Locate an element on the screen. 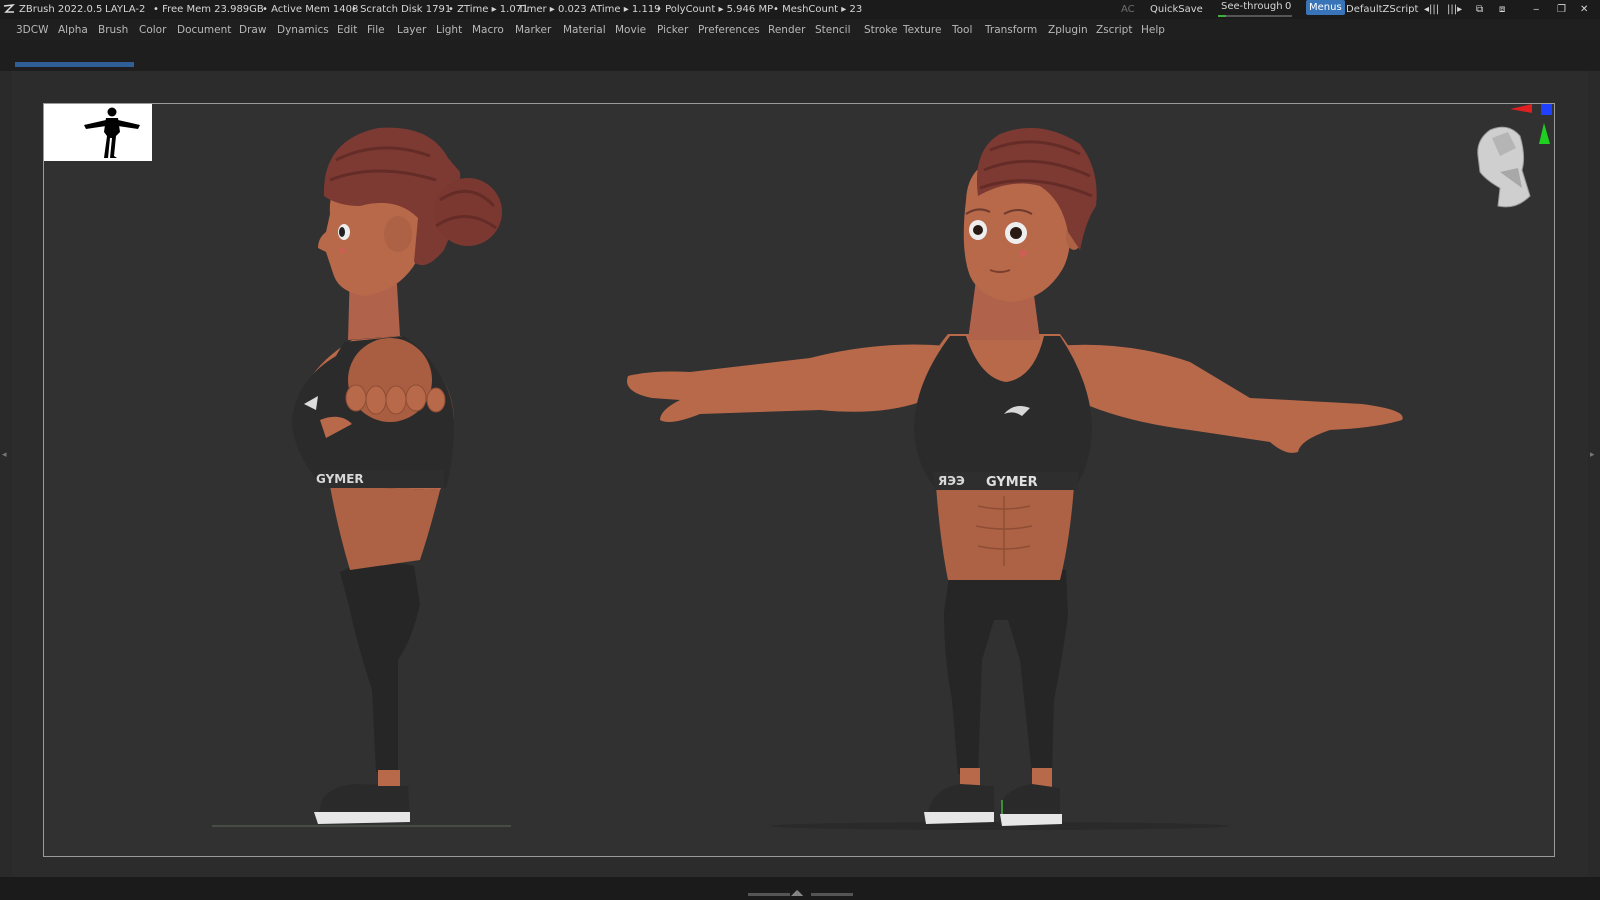  front-top-text: GYMER is located at coordinates (1012, 482).